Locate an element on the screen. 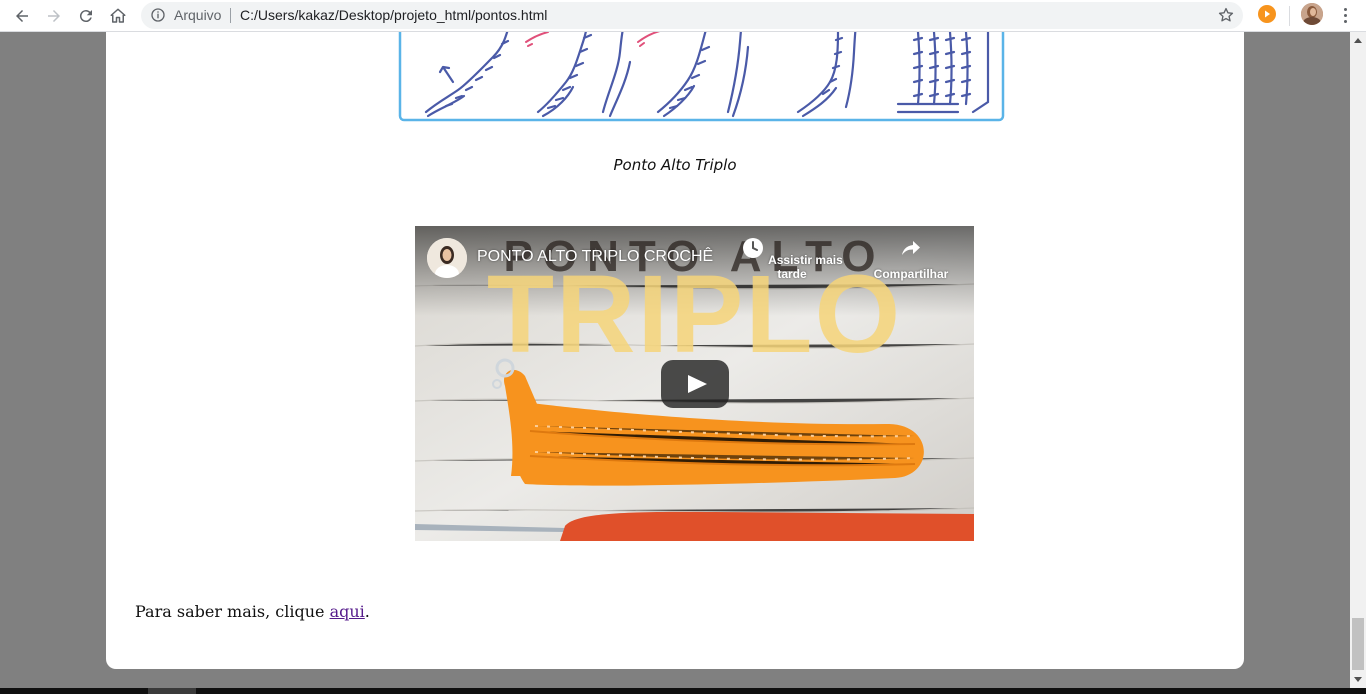  browser-menu-icon is located at coordinates (1345, 15).